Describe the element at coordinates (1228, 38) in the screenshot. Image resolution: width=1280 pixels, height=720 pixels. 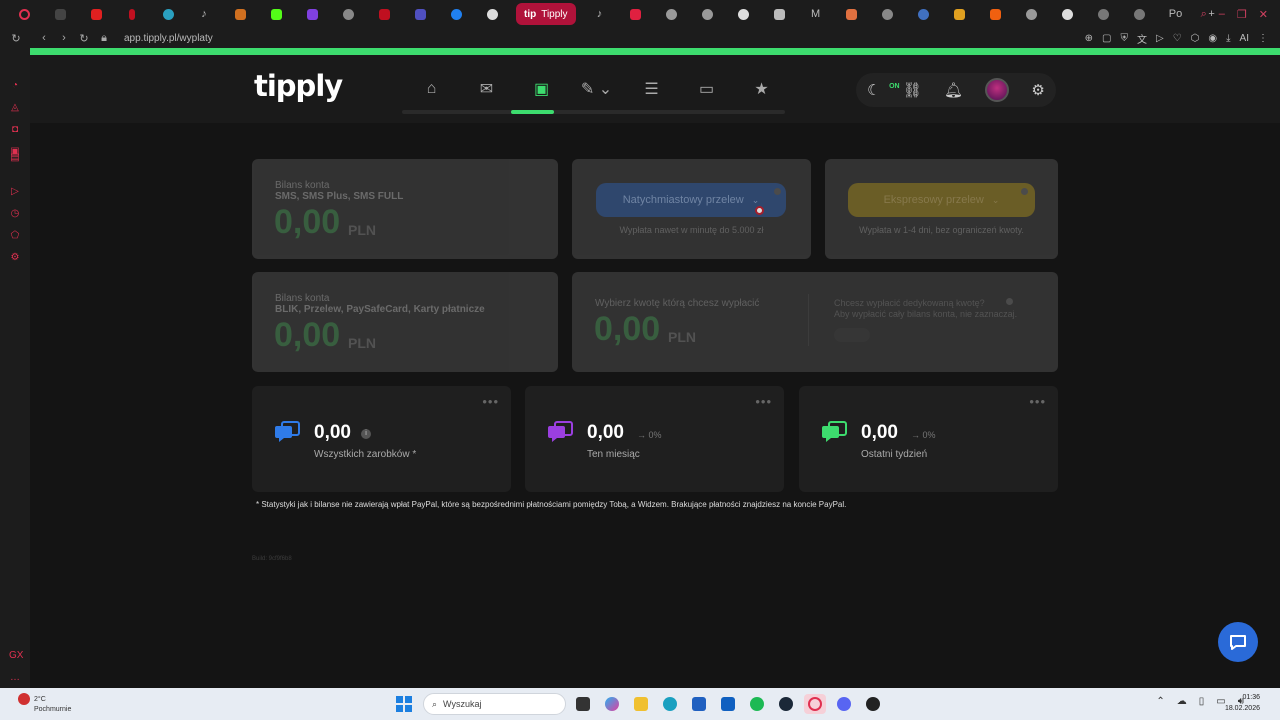
I see `download-icon: ⤓` at that location.